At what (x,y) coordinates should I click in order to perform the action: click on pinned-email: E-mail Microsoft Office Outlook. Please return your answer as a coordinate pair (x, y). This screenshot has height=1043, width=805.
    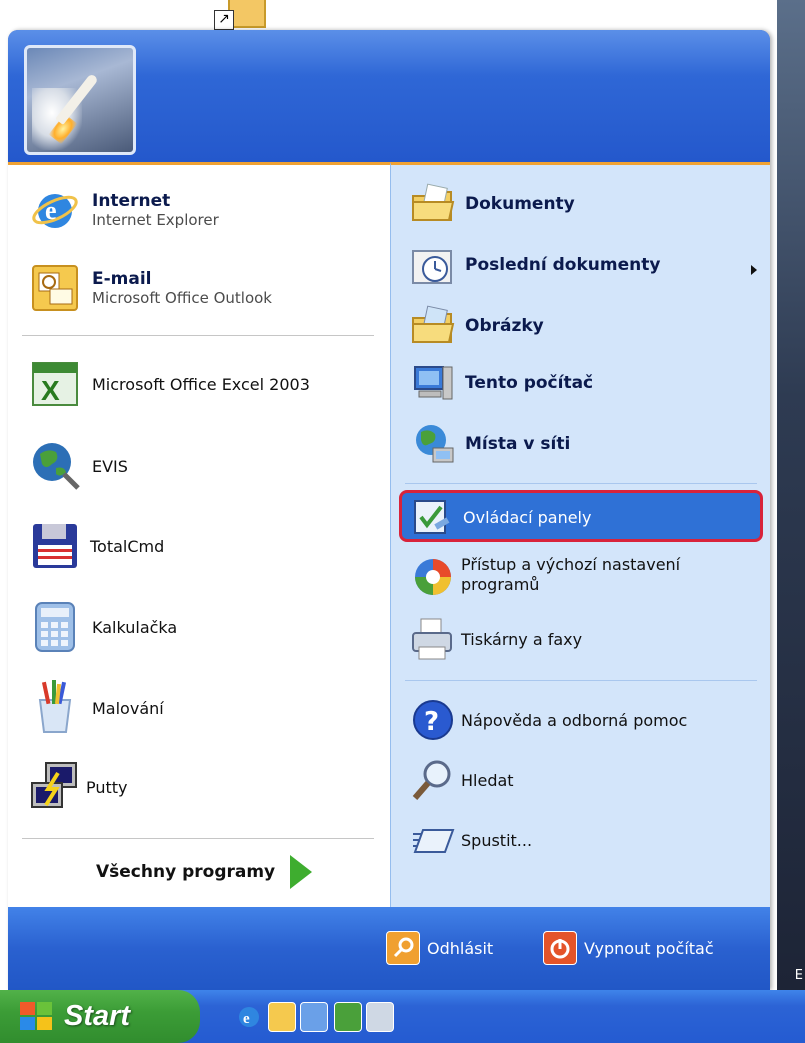
    Looking at the image, I should click on (151, 288).